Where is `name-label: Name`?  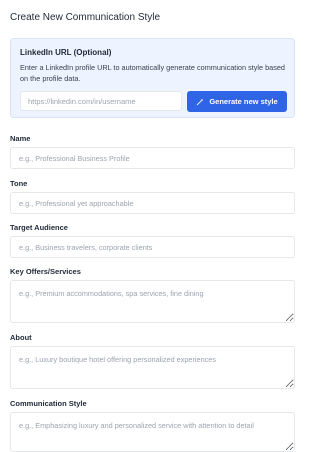
name-label: Name is located at coordinates (20, 138).